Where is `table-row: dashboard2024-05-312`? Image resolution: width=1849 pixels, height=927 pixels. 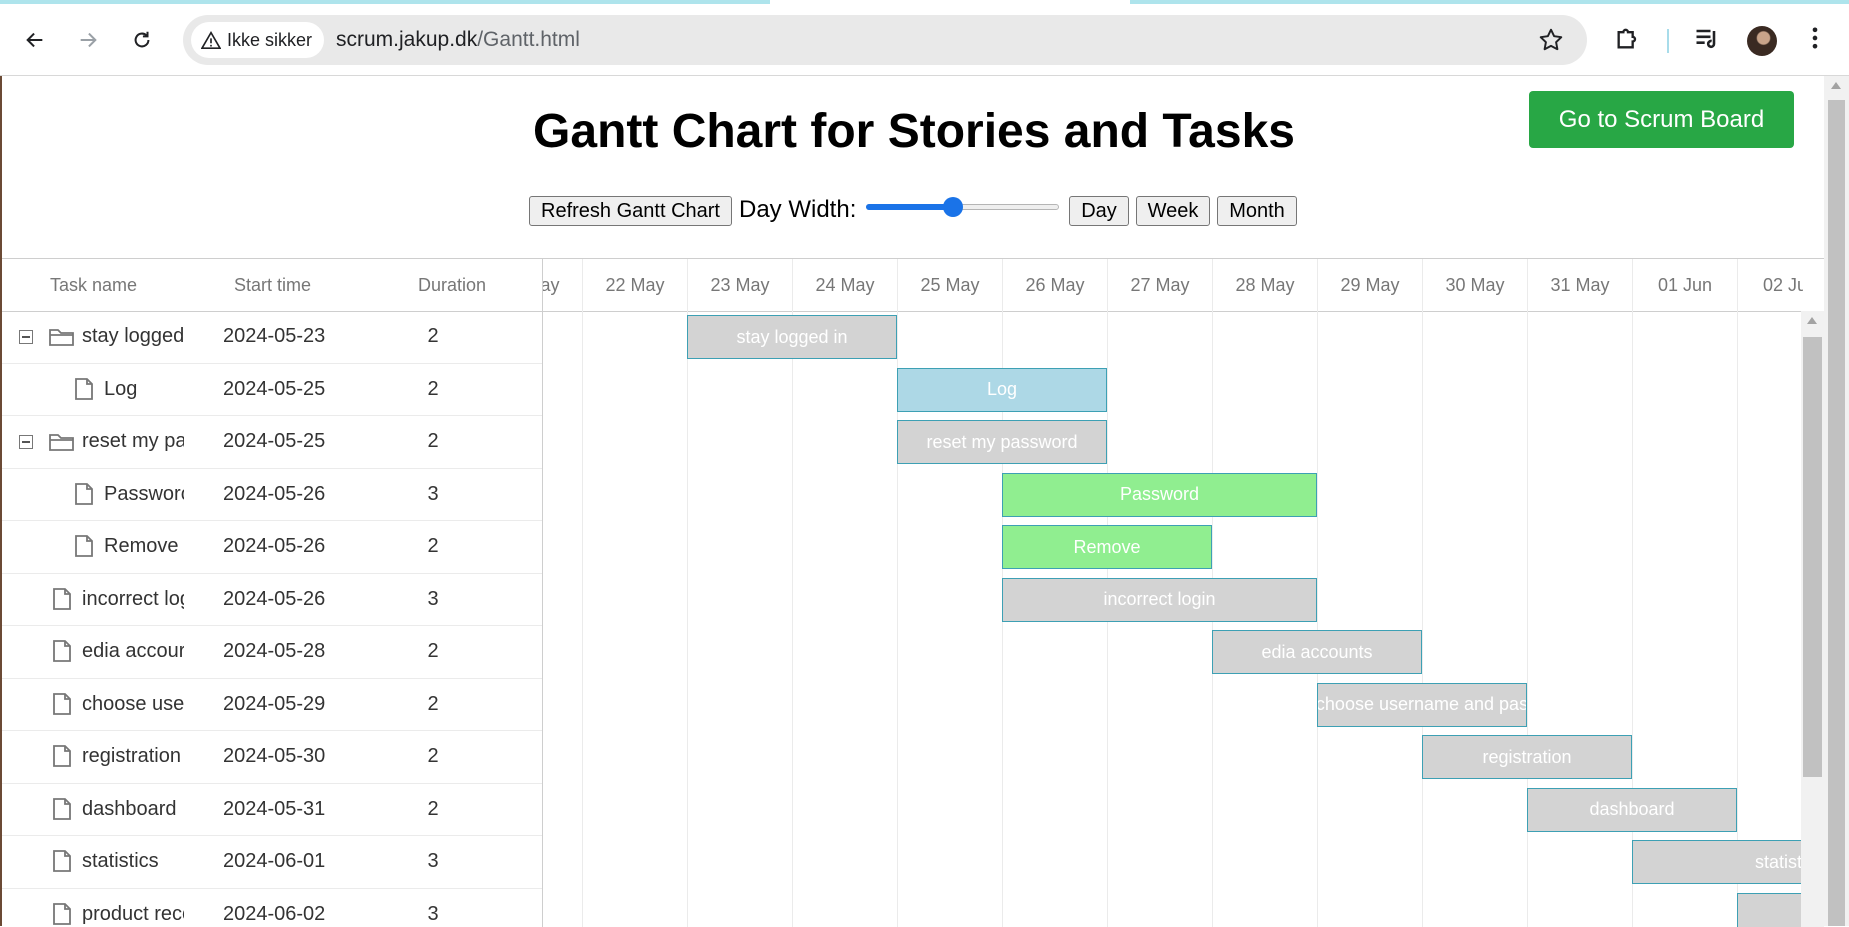
table-row: dashboard2024-05-312 is located at coordinates (272, 810).